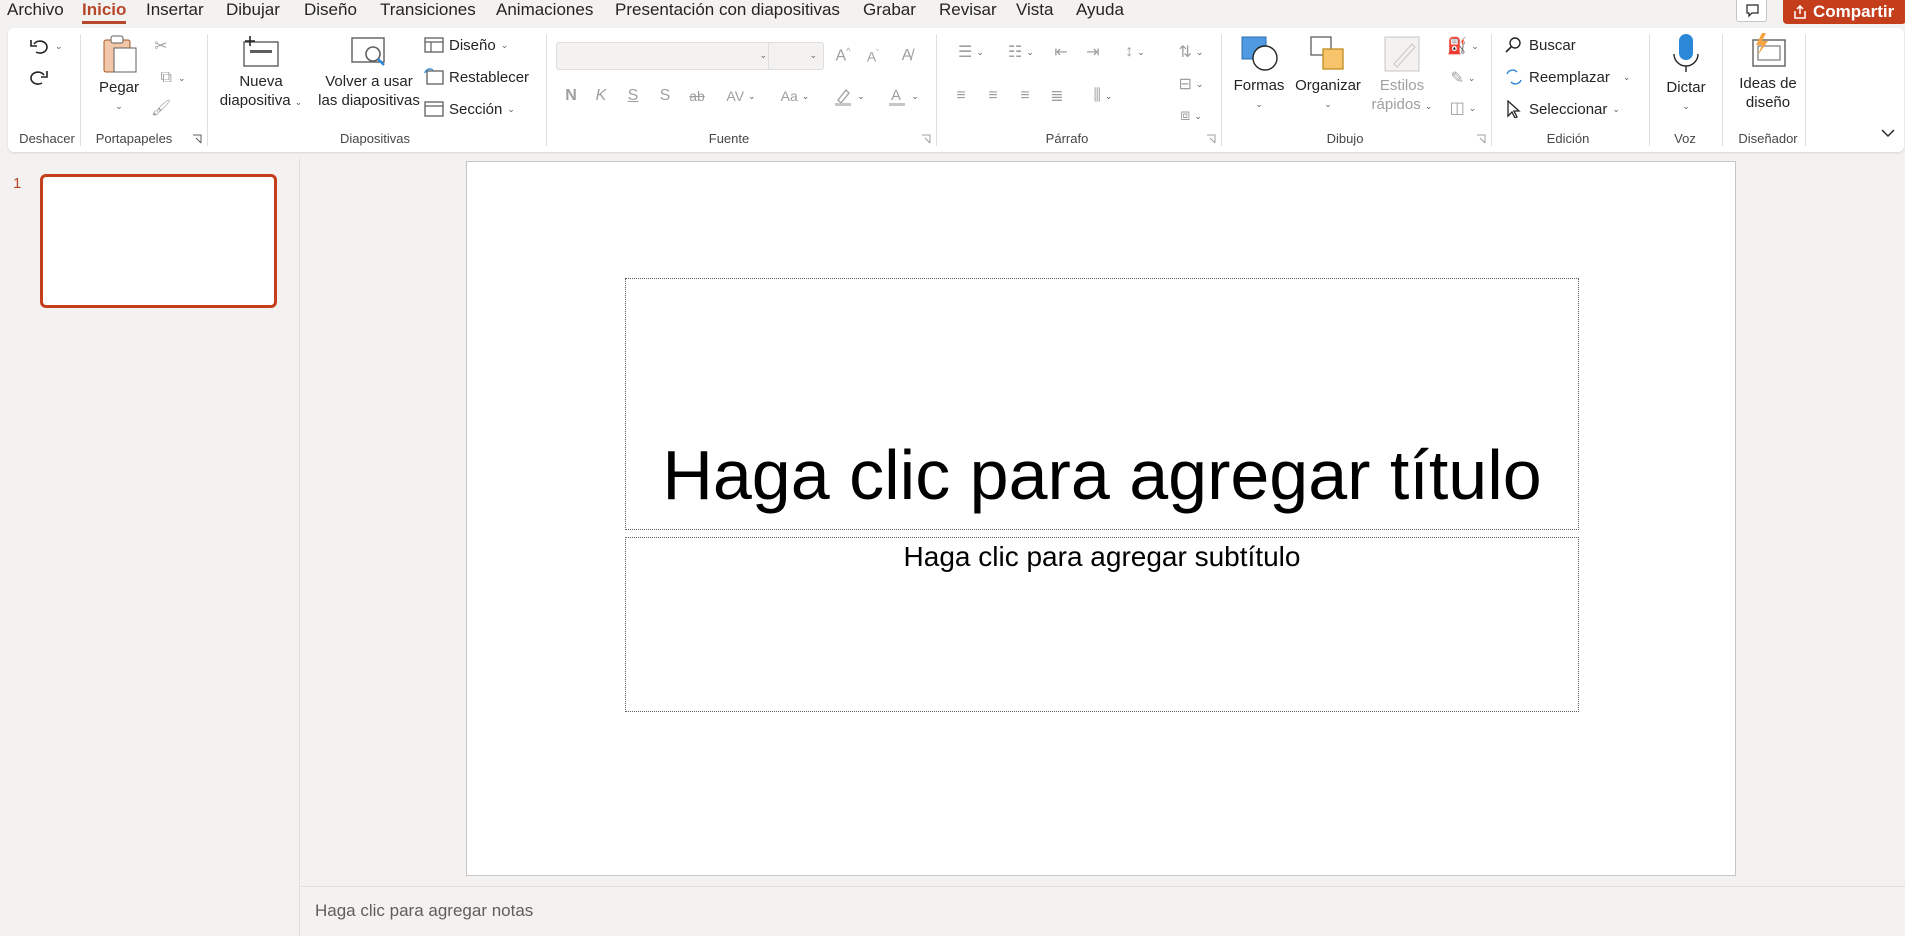 This screenshot has width=1905, height=936. Describe the element at coordinates (601, 96) in the screenshot. I see `italic-button: K` at that location.